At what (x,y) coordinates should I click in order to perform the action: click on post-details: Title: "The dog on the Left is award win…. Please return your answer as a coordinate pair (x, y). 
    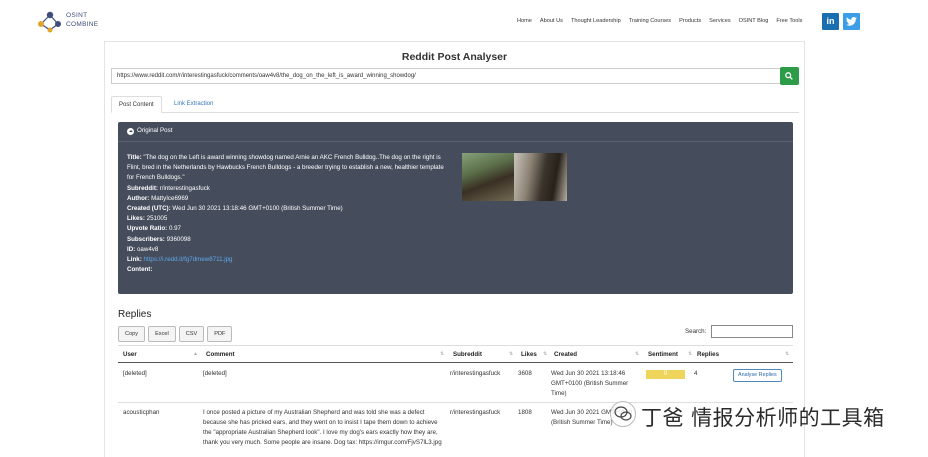
    Looking at the image, I should click on (289, 214).